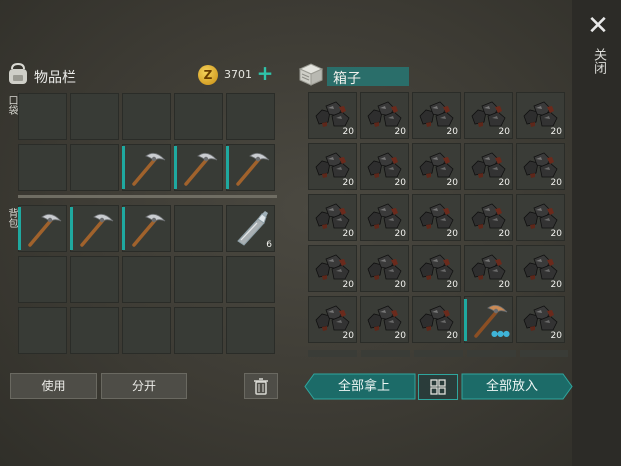 This screenshot has height=466, width=621. What do you see at coordinates (500, 333) in the screenshot?
I see `upgrade-dots: ●●●` at bounding box center [500, 333].